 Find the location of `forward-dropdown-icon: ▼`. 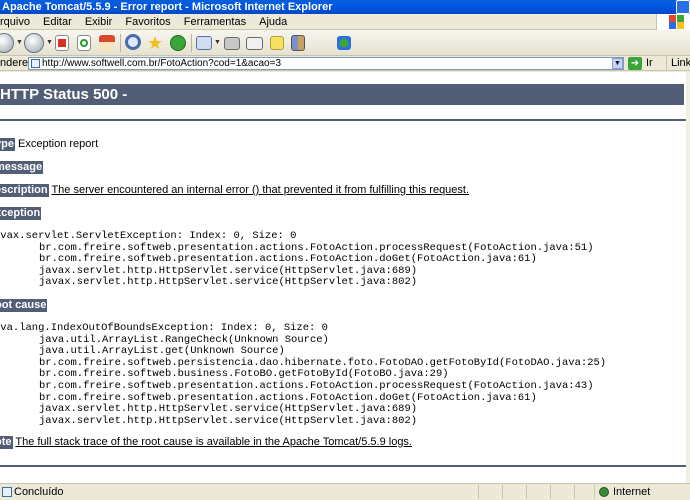

forward-dropdown-icon: ▼ is located at coordinates (49, 42).